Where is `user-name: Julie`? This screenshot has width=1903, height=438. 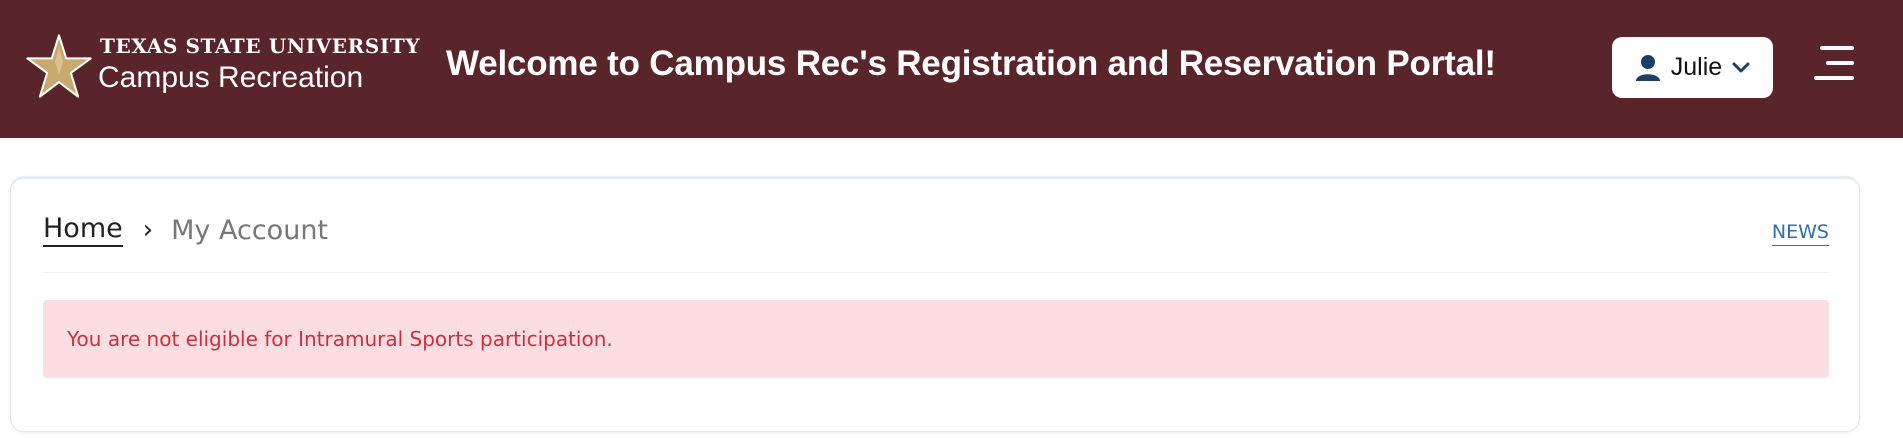 user-name: Julie is located at coordinates (1696, 67).